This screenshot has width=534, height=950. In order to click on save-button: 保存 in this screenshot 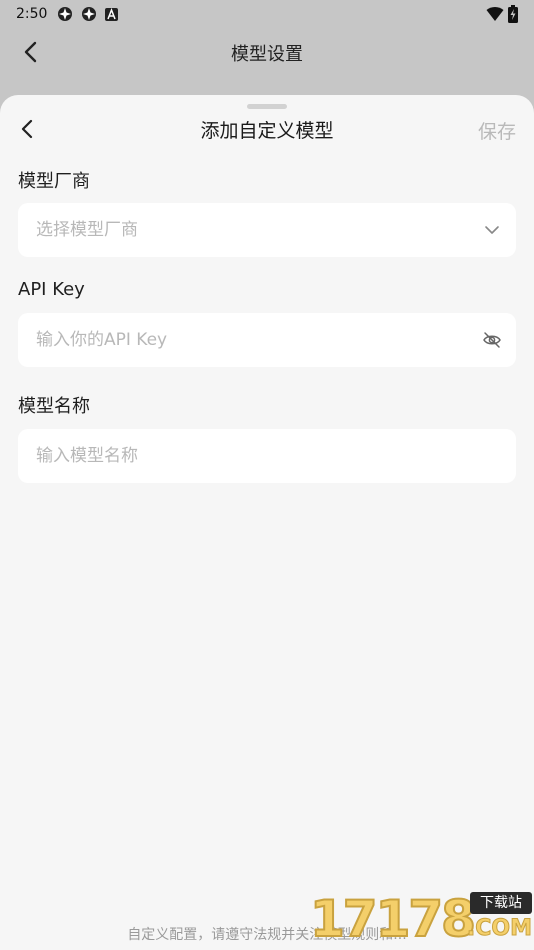, I will do `click(497, 130)`.